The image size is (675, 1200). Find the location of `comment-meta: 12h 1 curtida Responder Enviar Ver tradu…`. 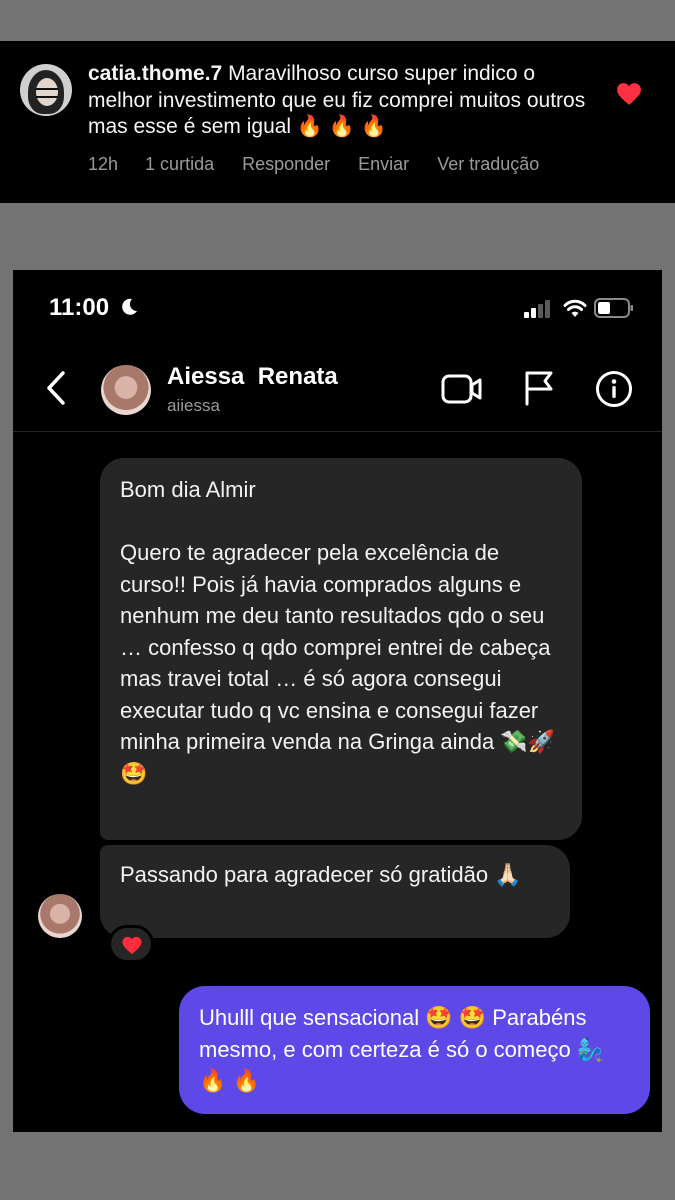

comment-meta: 12h 1 curtida Responder Enviar Ver tradu… is located at coordinates (313, 164).